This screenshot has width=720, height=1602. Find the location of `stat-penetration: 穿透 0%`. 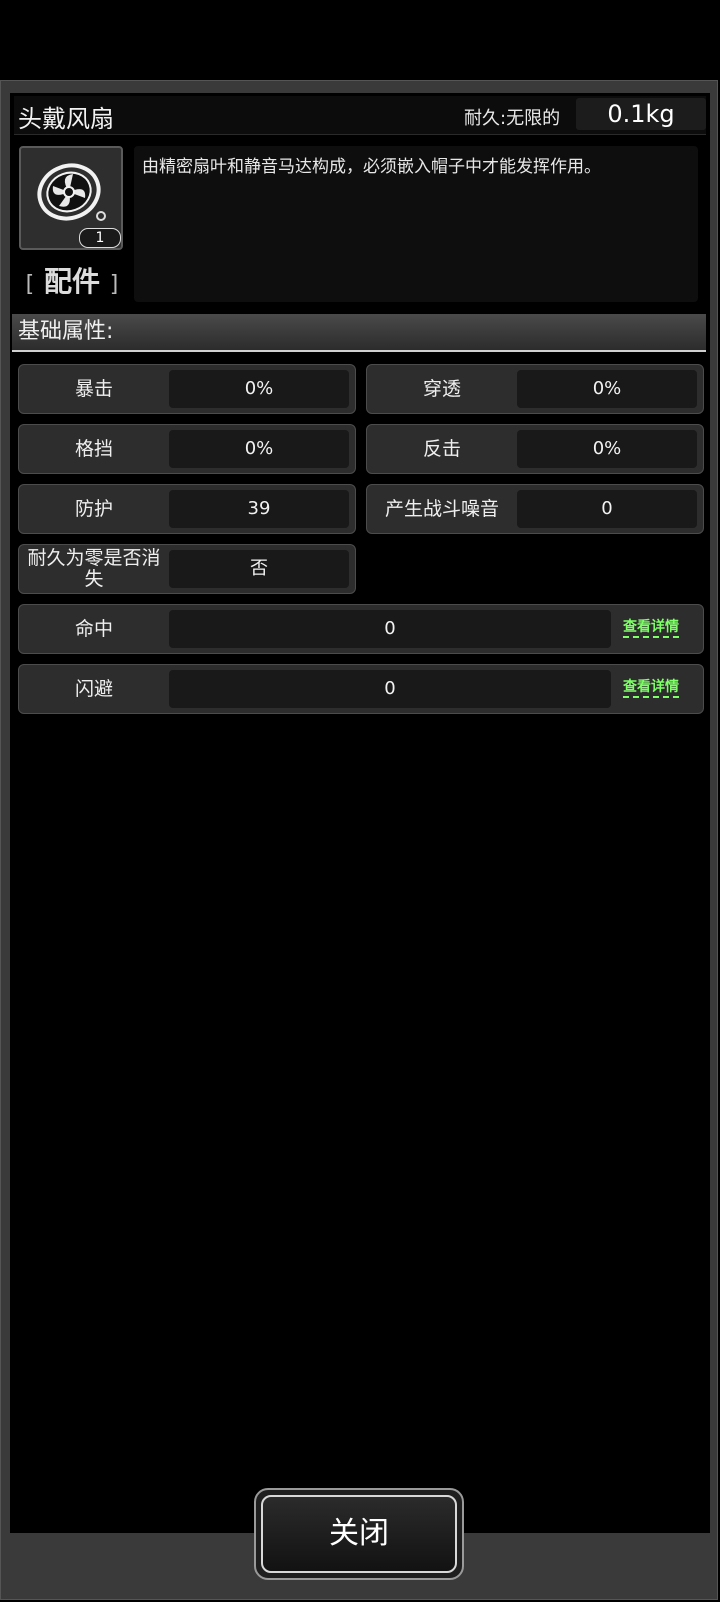

stat-penetration: 穿透 0% is located at coordinates (535, 389).